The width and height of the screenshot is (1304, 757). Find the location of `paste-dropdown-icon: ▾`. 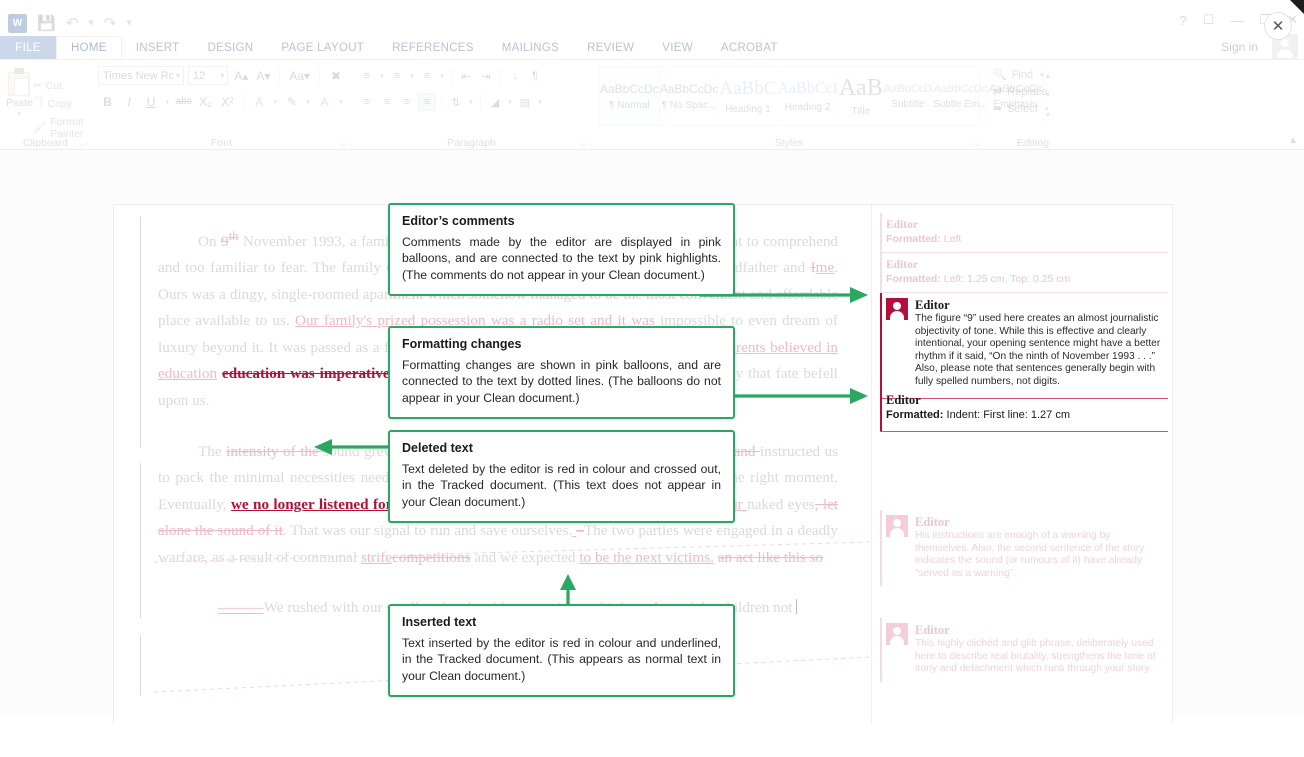

paste-dropdown-icon: ▾ is located at coordinates (20, 114).